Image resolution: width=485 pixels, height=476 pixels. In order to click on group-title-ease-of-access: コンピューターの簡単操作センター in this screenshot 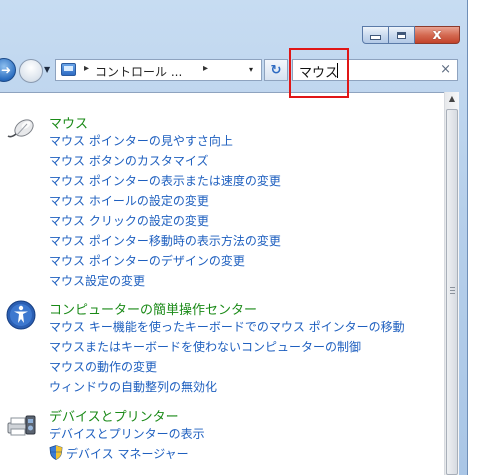, I will do `click(153, 308)`.